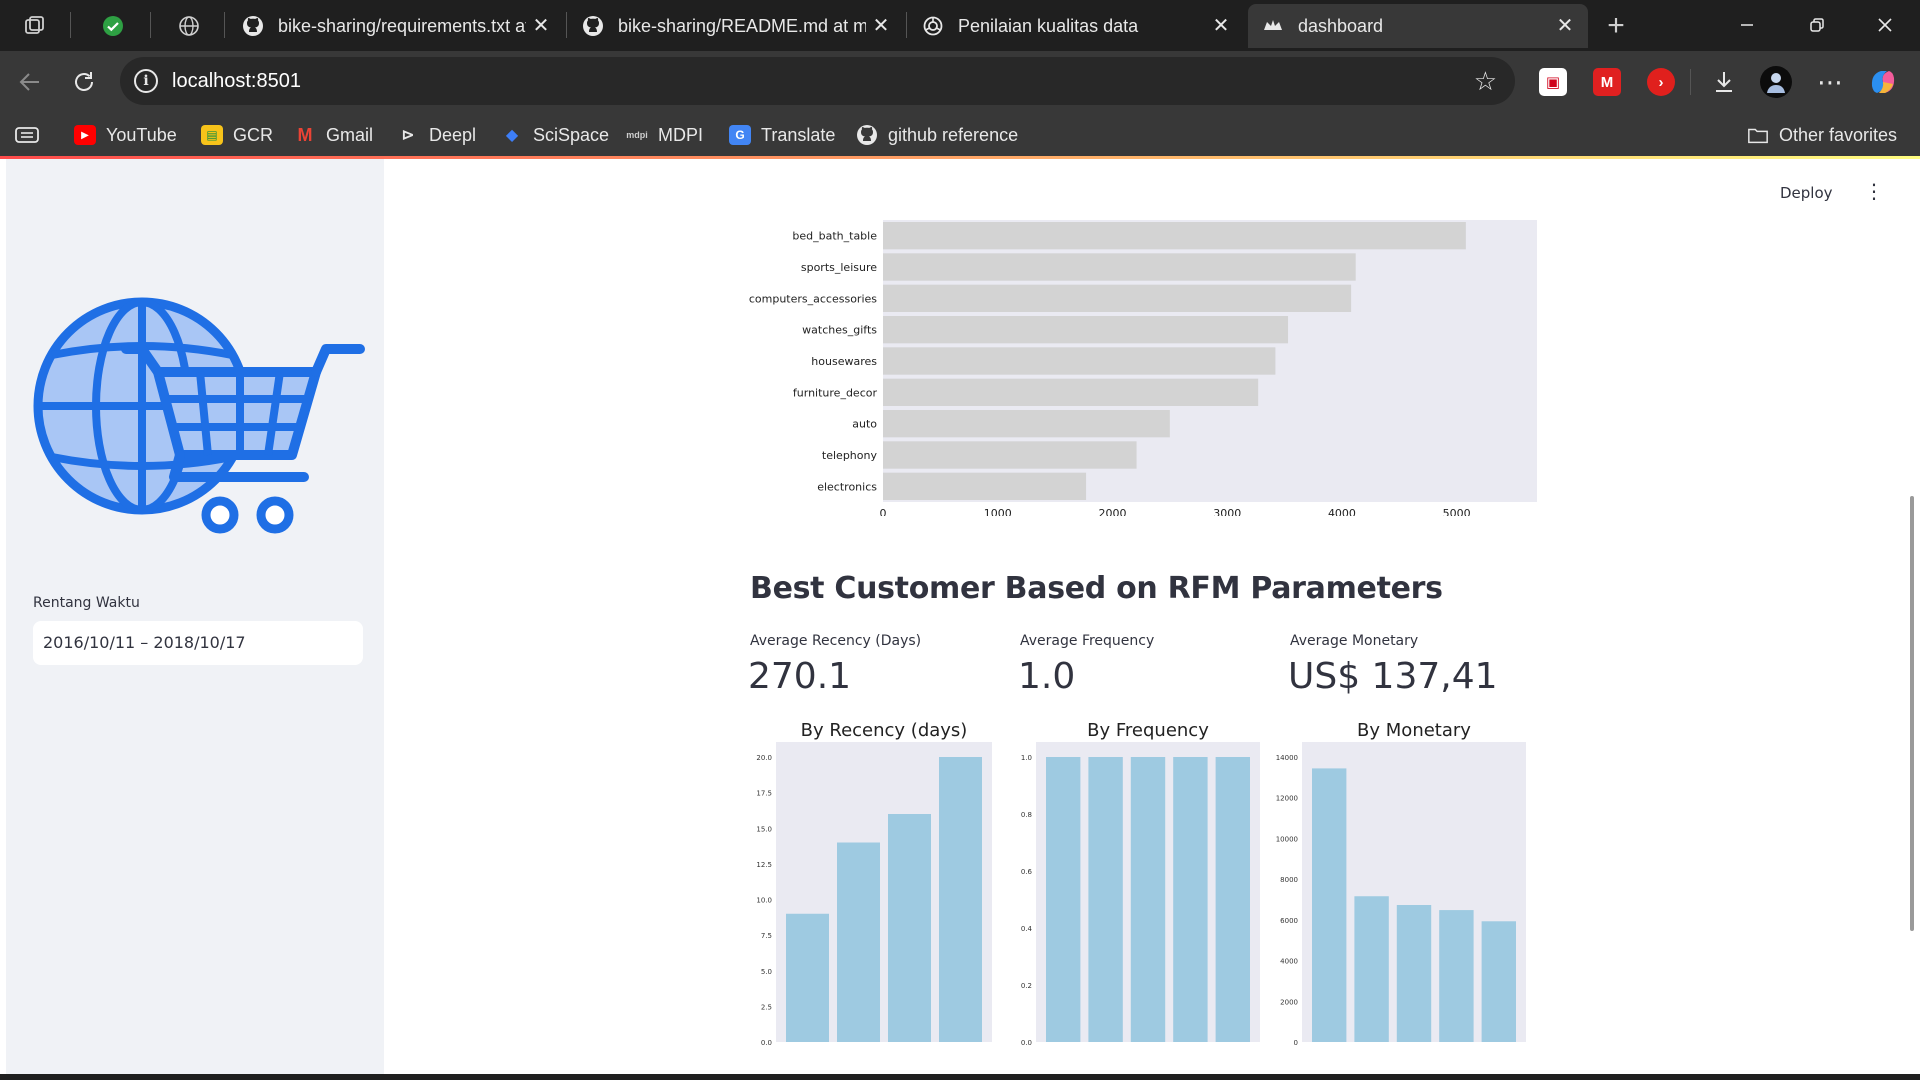 Image resolution: width=1920 pixels, height=1080 pixels. Describe the element at coordinates (1817, 25) in the screenshot. I see `restore-icon` at that location.